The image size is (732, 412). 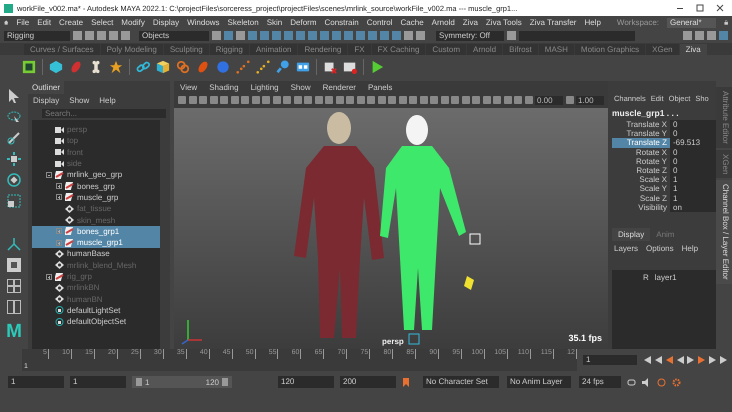 I want to click on key-back-icon, so click(x=669, y=360).